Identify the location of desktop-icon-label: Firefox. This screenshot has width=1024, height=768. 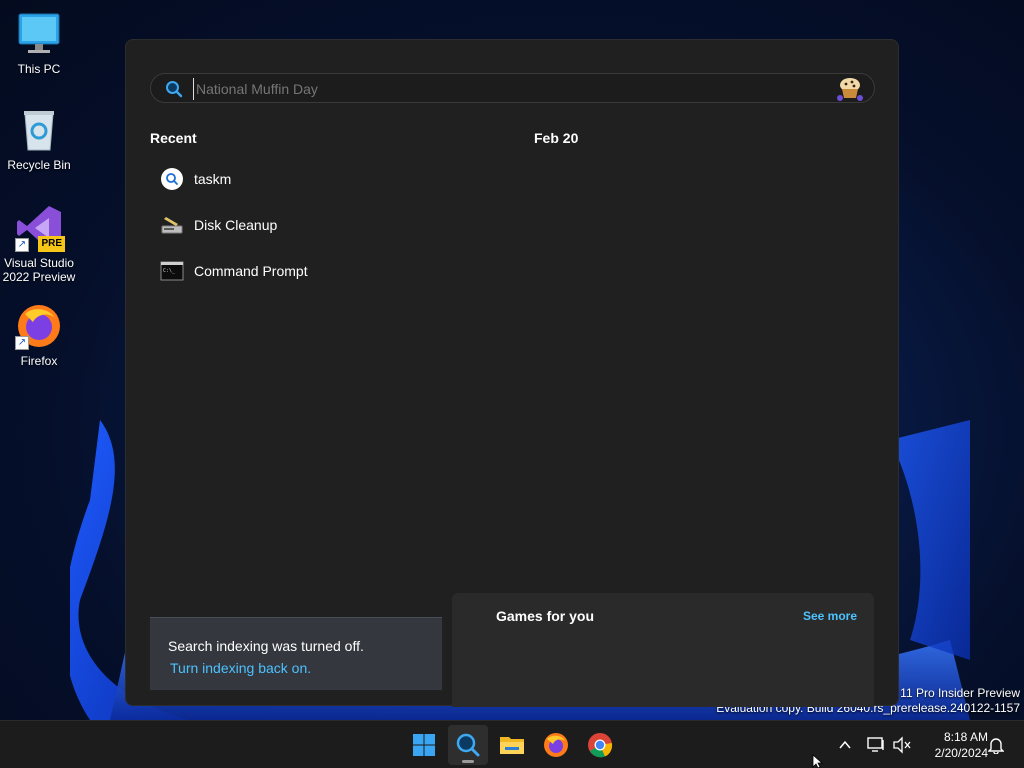
(39, 361).